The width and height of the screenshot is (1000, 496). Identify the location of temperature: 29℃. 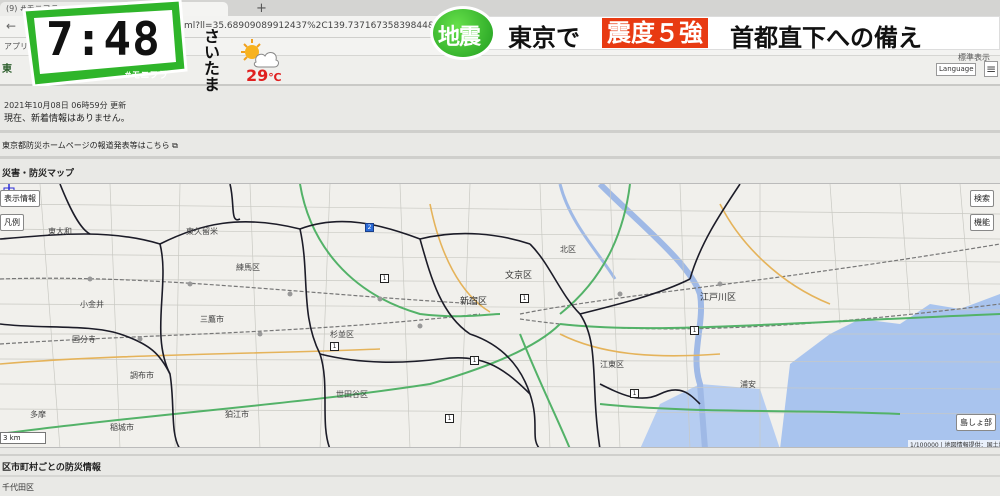
(264, 75).